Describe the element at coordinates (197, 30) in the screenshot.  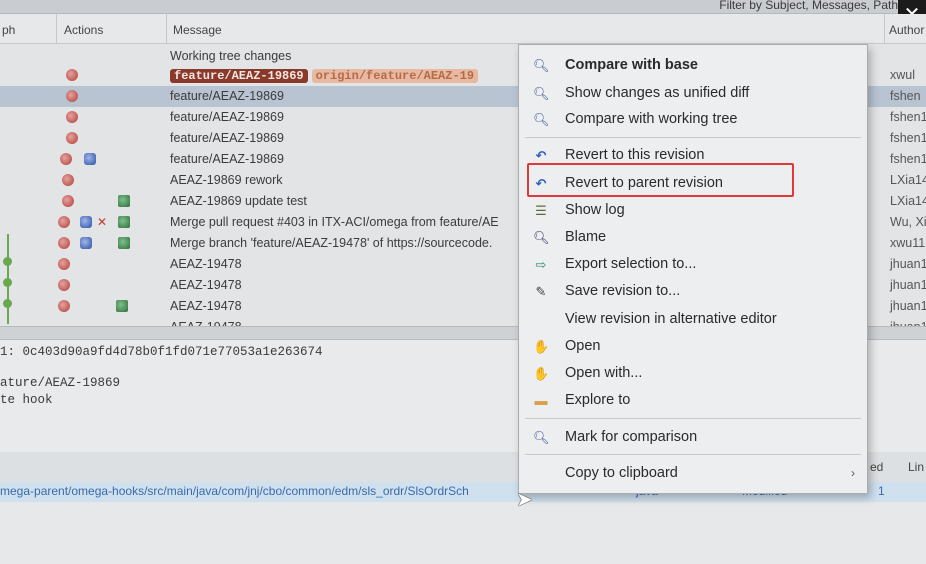
I see `column-message: Message` at that location.